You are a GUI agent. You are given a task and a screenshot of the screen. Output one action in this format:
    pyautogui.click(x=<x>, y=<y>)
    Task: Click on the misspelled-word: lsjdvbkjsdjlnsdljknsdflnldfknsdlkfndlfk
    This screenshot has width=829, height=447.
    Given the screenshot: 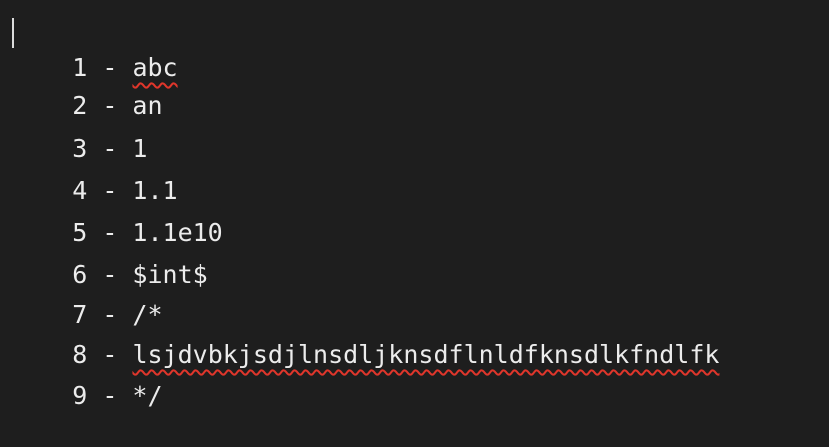 What is the action you would take?
    pyautogui.click(x=425, y=355)
    